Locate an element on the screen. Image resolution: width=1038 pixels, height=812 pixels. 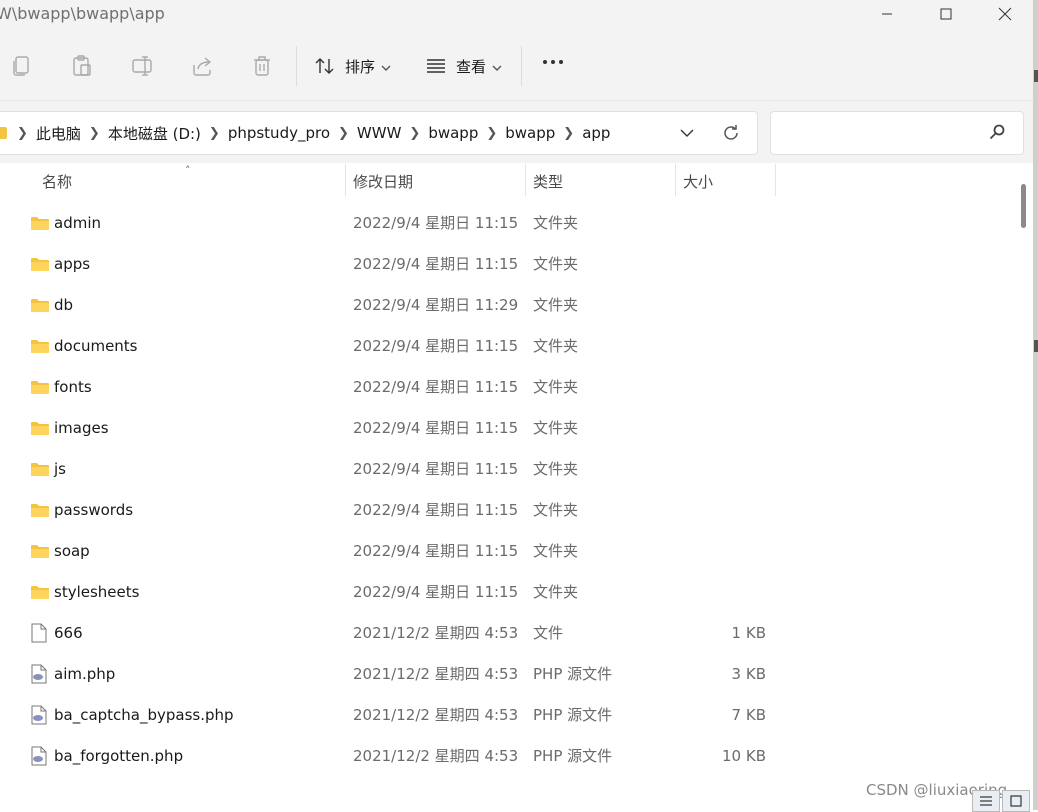
tiles-view-button is located at coordinates (1016, 801).